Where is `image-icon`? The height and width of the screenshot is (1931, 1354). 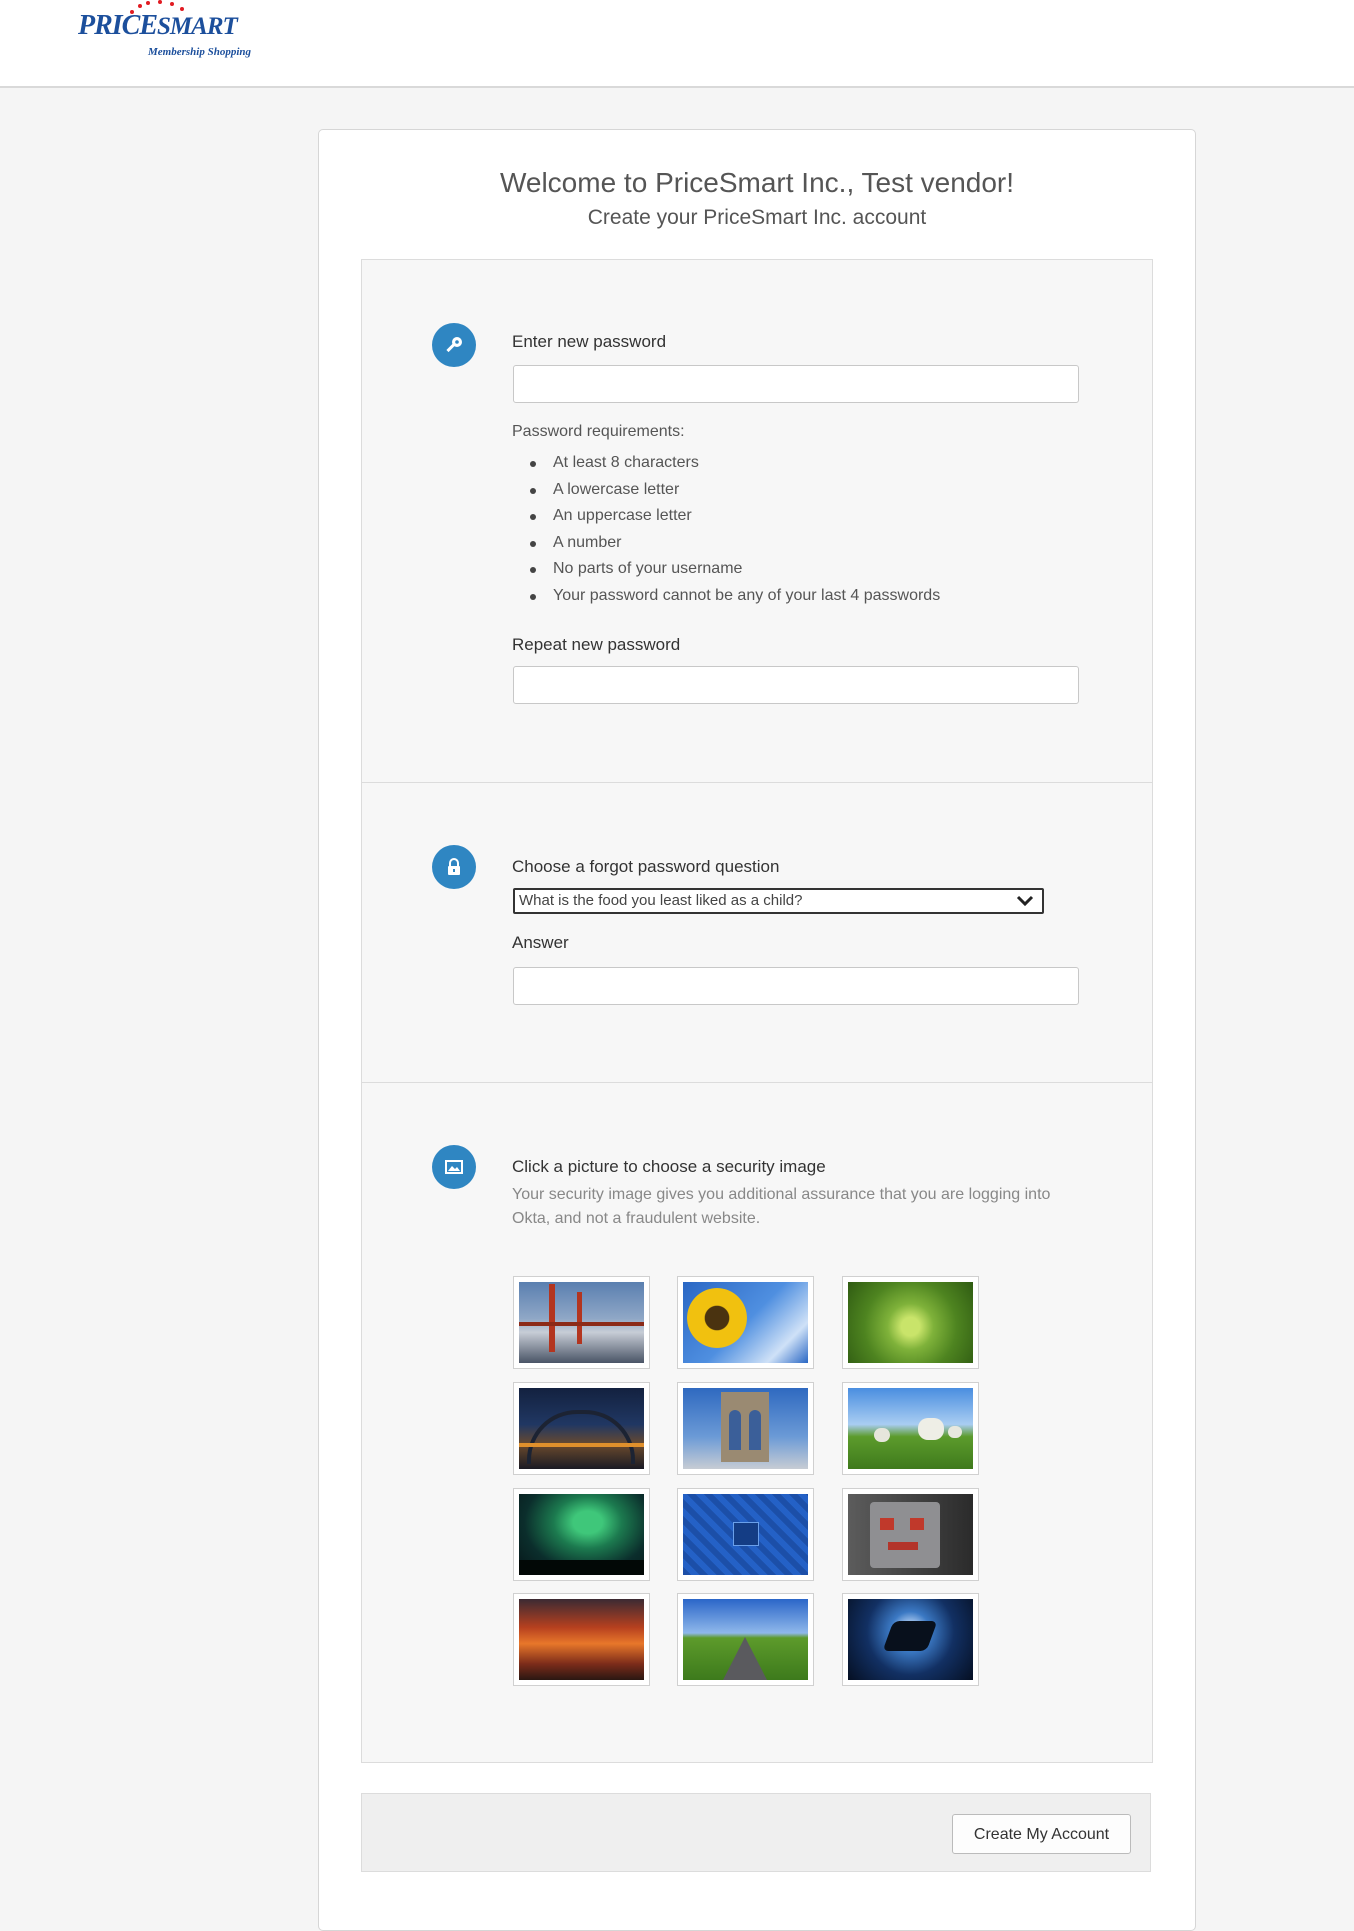 image-icon is located at coordinates (454, 1167).